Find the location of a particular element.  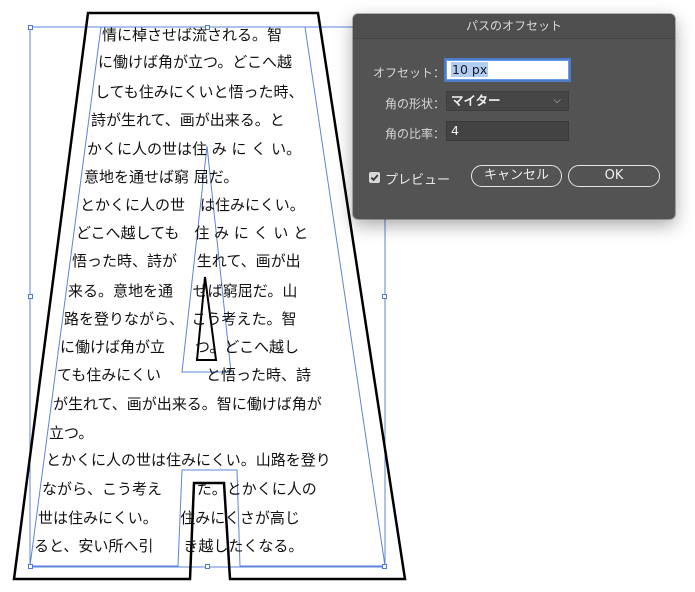

ratio-label: 角の比率： is located at coordinates (414, 134).